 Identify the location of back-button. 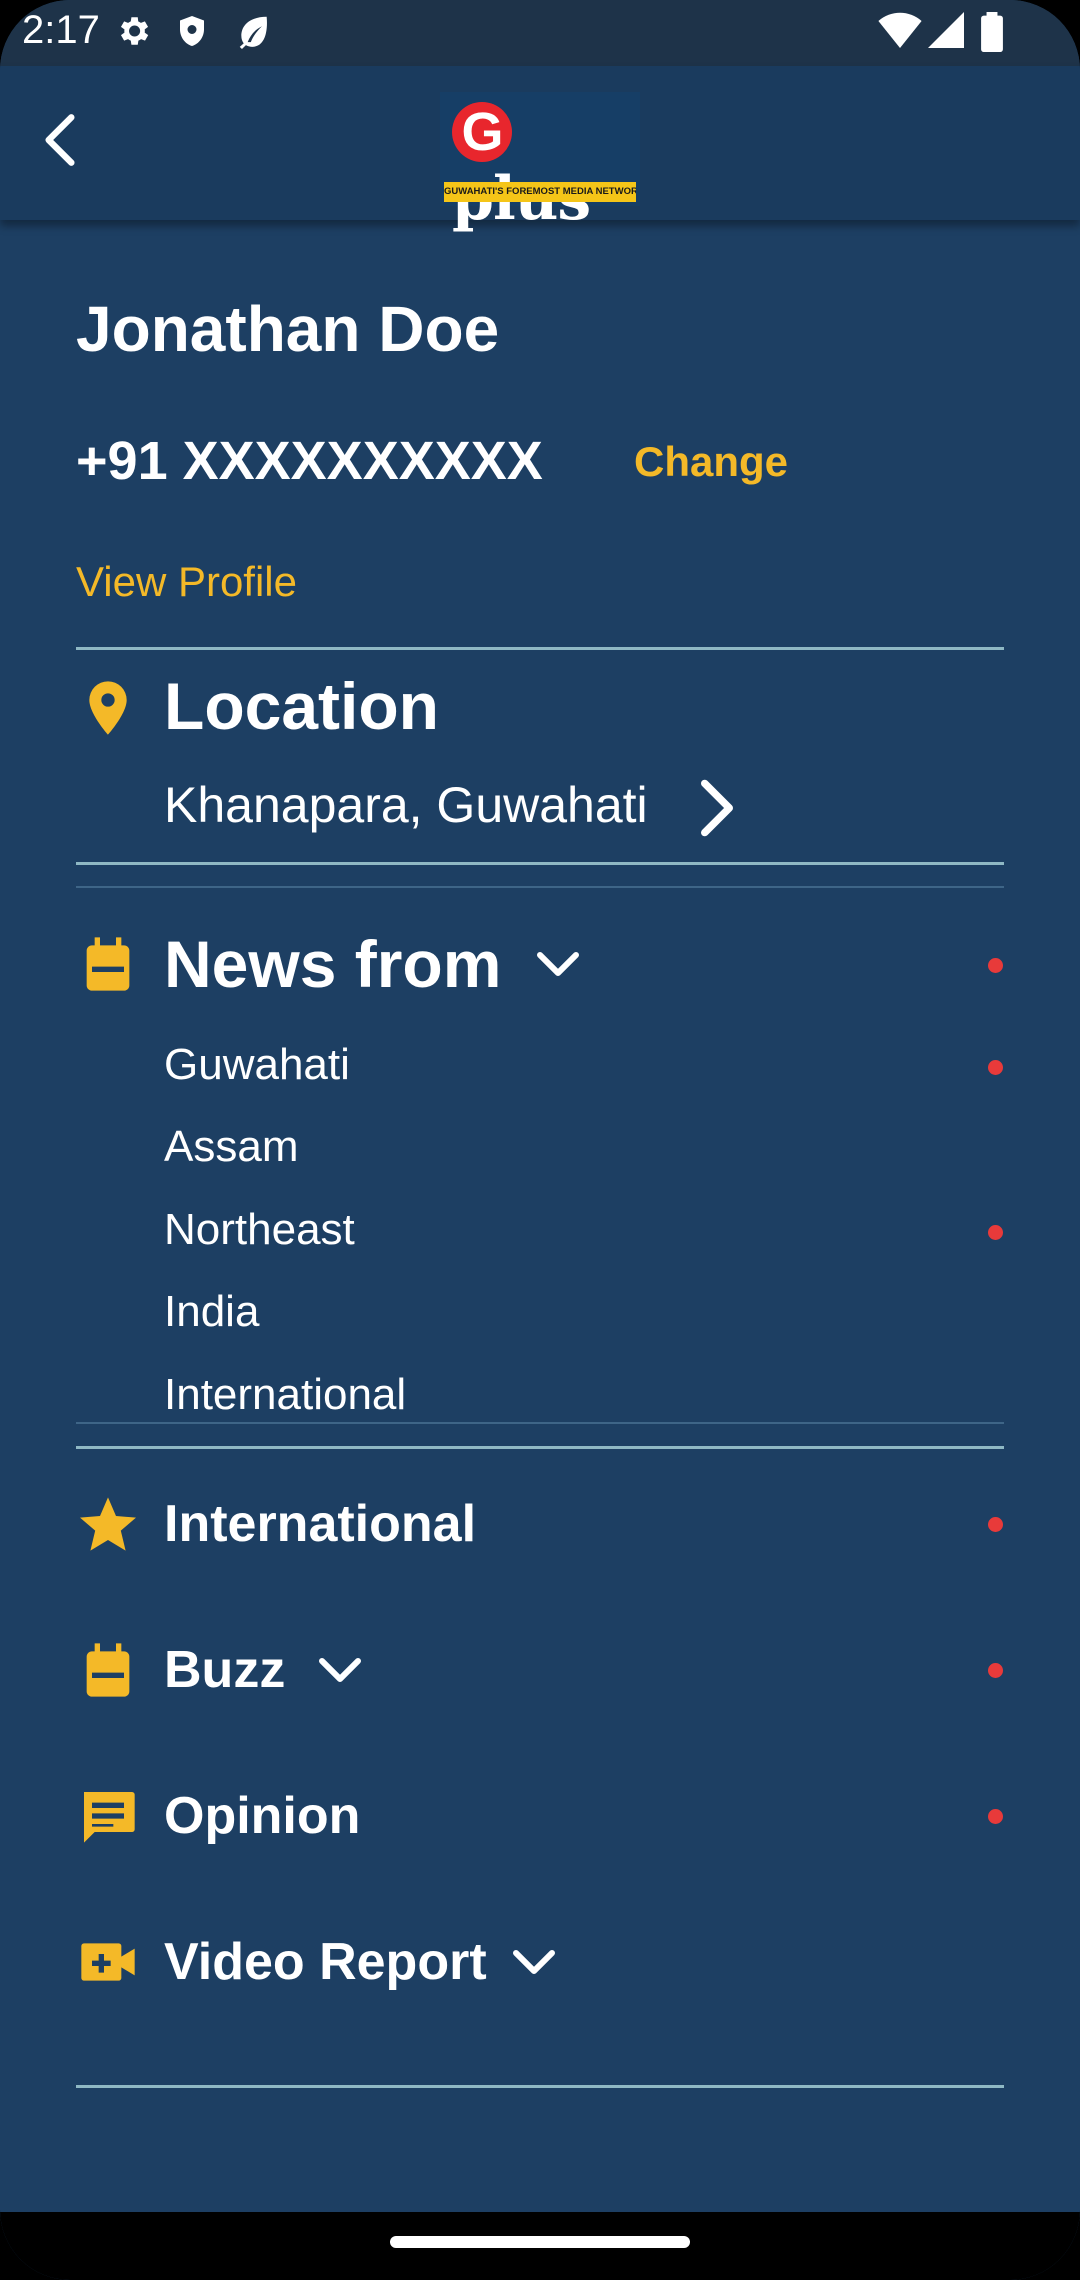
(62, 140).